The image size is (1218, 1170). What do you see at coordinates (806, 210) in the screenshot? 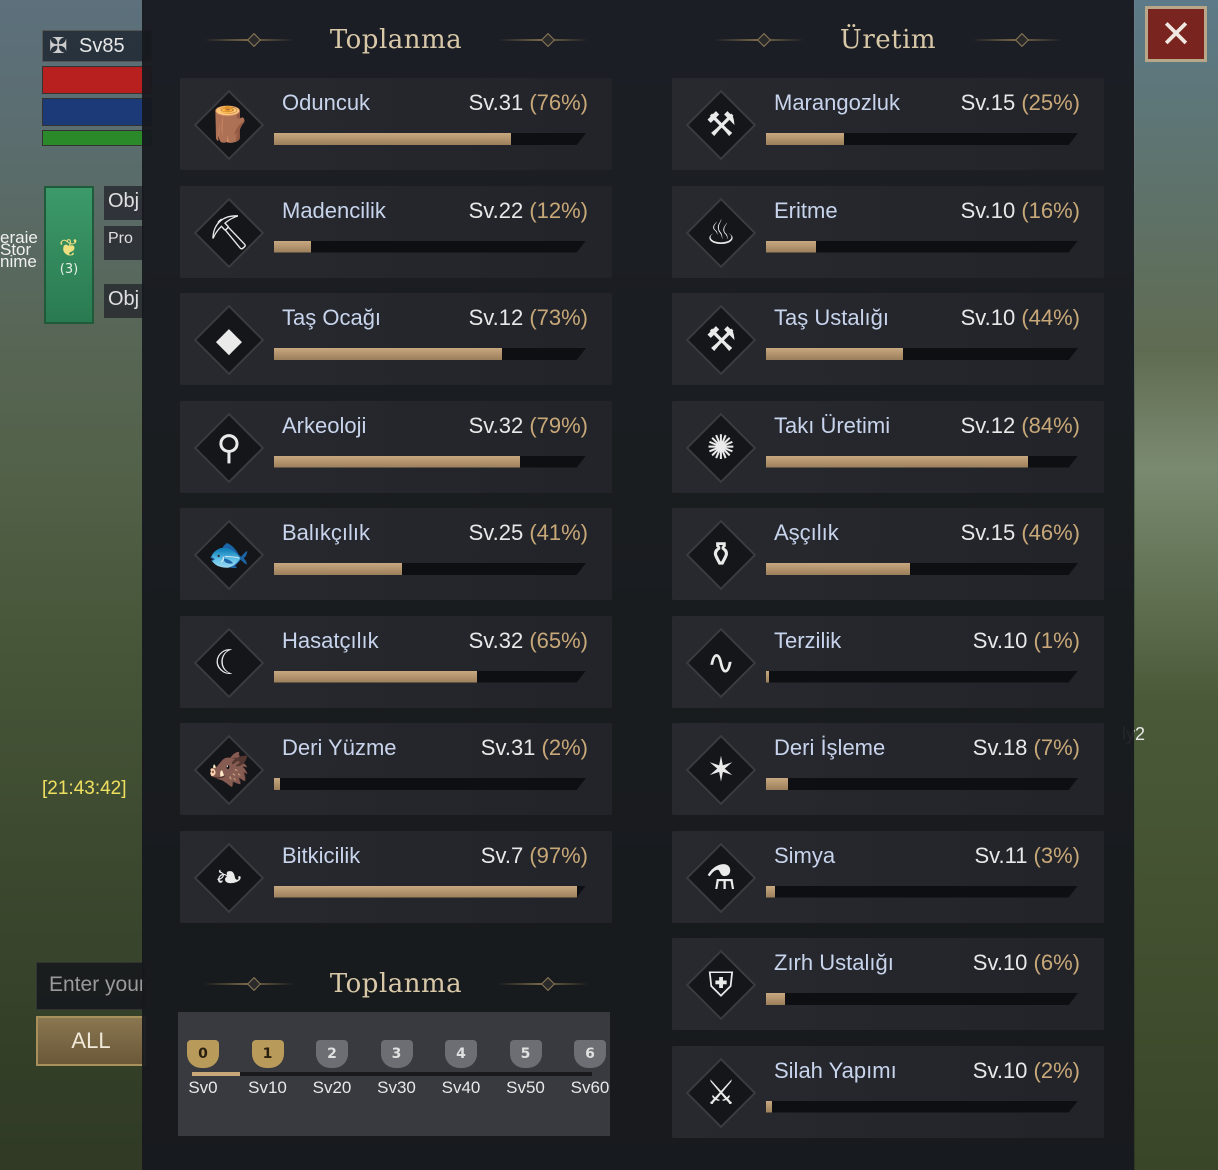
I see `skill-name: Eritme` at bounding box center [806, 210].